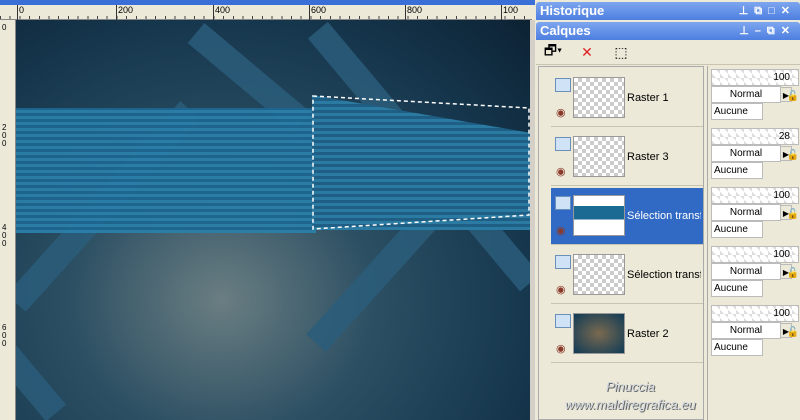 Image resolution: width=800 pixels, height=420 pixels. Describe the element at coordinates (668, 52) in the screenshot. I see `layers-toolbar: 🗗▾ ✕ ⬚` at that location.